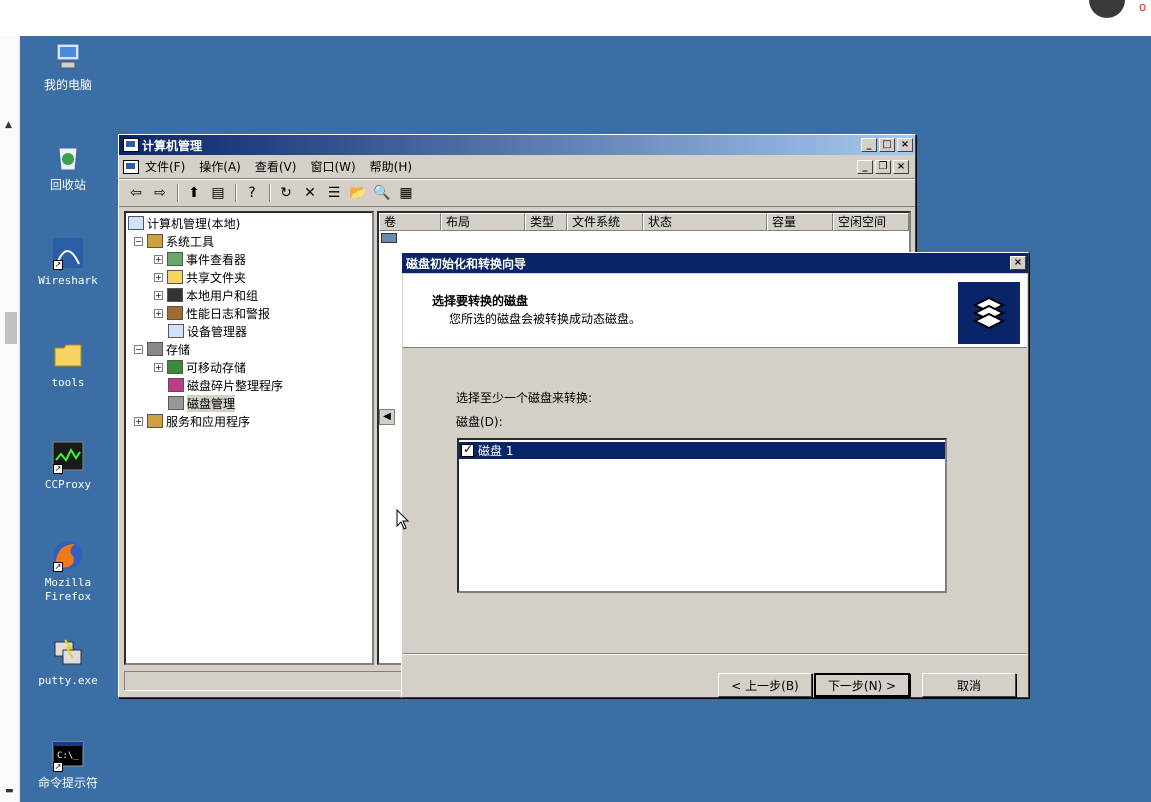 This screenshot has height=802, width=1151. I want to click on tree-item-local-users: + 本地用户和组, so click(206, 295).